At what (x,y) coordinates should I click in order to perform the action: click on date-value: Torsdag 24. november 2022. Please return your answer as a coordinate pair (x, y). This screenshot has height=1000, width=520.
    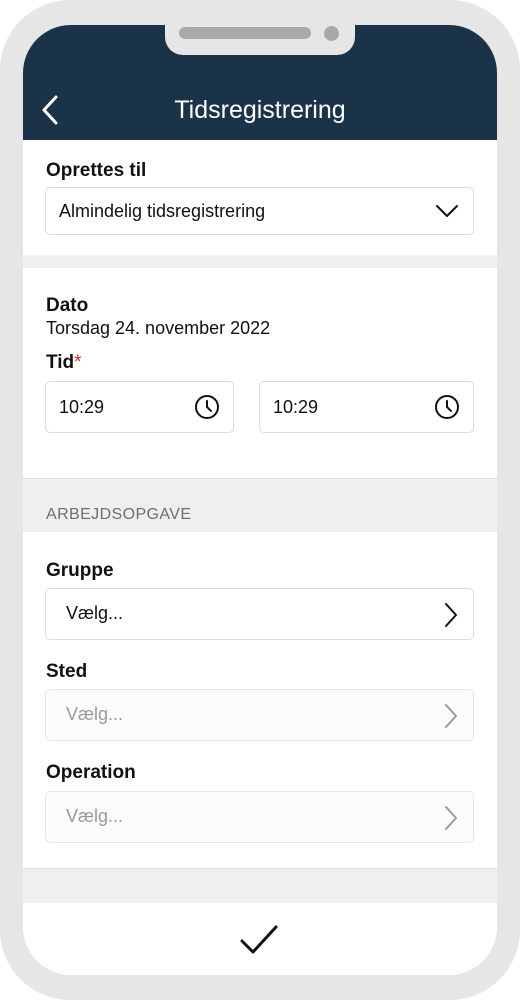
    Looking at the image, I should click on (158, 328).